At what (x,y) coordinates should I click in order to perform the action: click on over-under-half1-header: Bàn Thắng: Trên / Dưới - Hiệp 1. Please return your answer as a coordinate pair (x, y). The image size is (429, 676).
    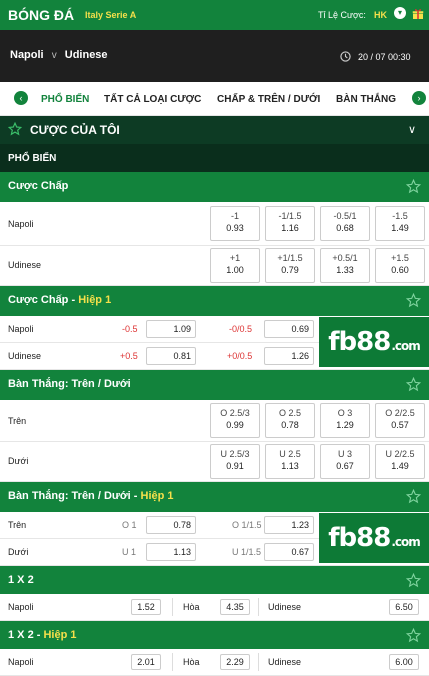
    Looking at the image, I should click on (214, 497).